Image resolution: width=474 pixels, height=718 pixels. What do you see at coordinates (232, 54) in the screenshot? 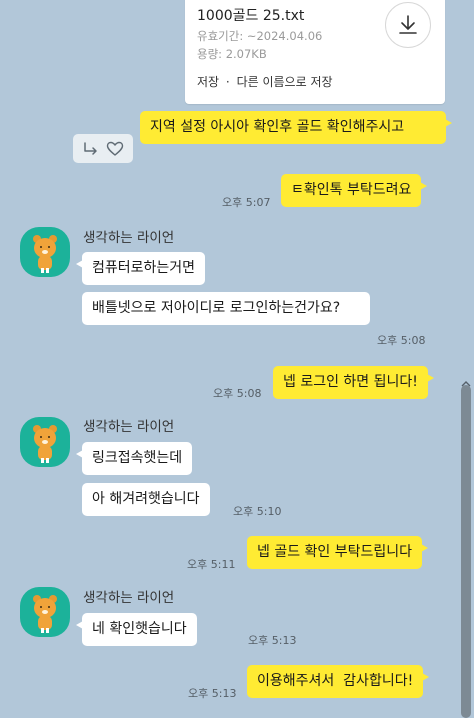
I see `file-size: 용량: 2.07KB` at bounding box center [232, 54].